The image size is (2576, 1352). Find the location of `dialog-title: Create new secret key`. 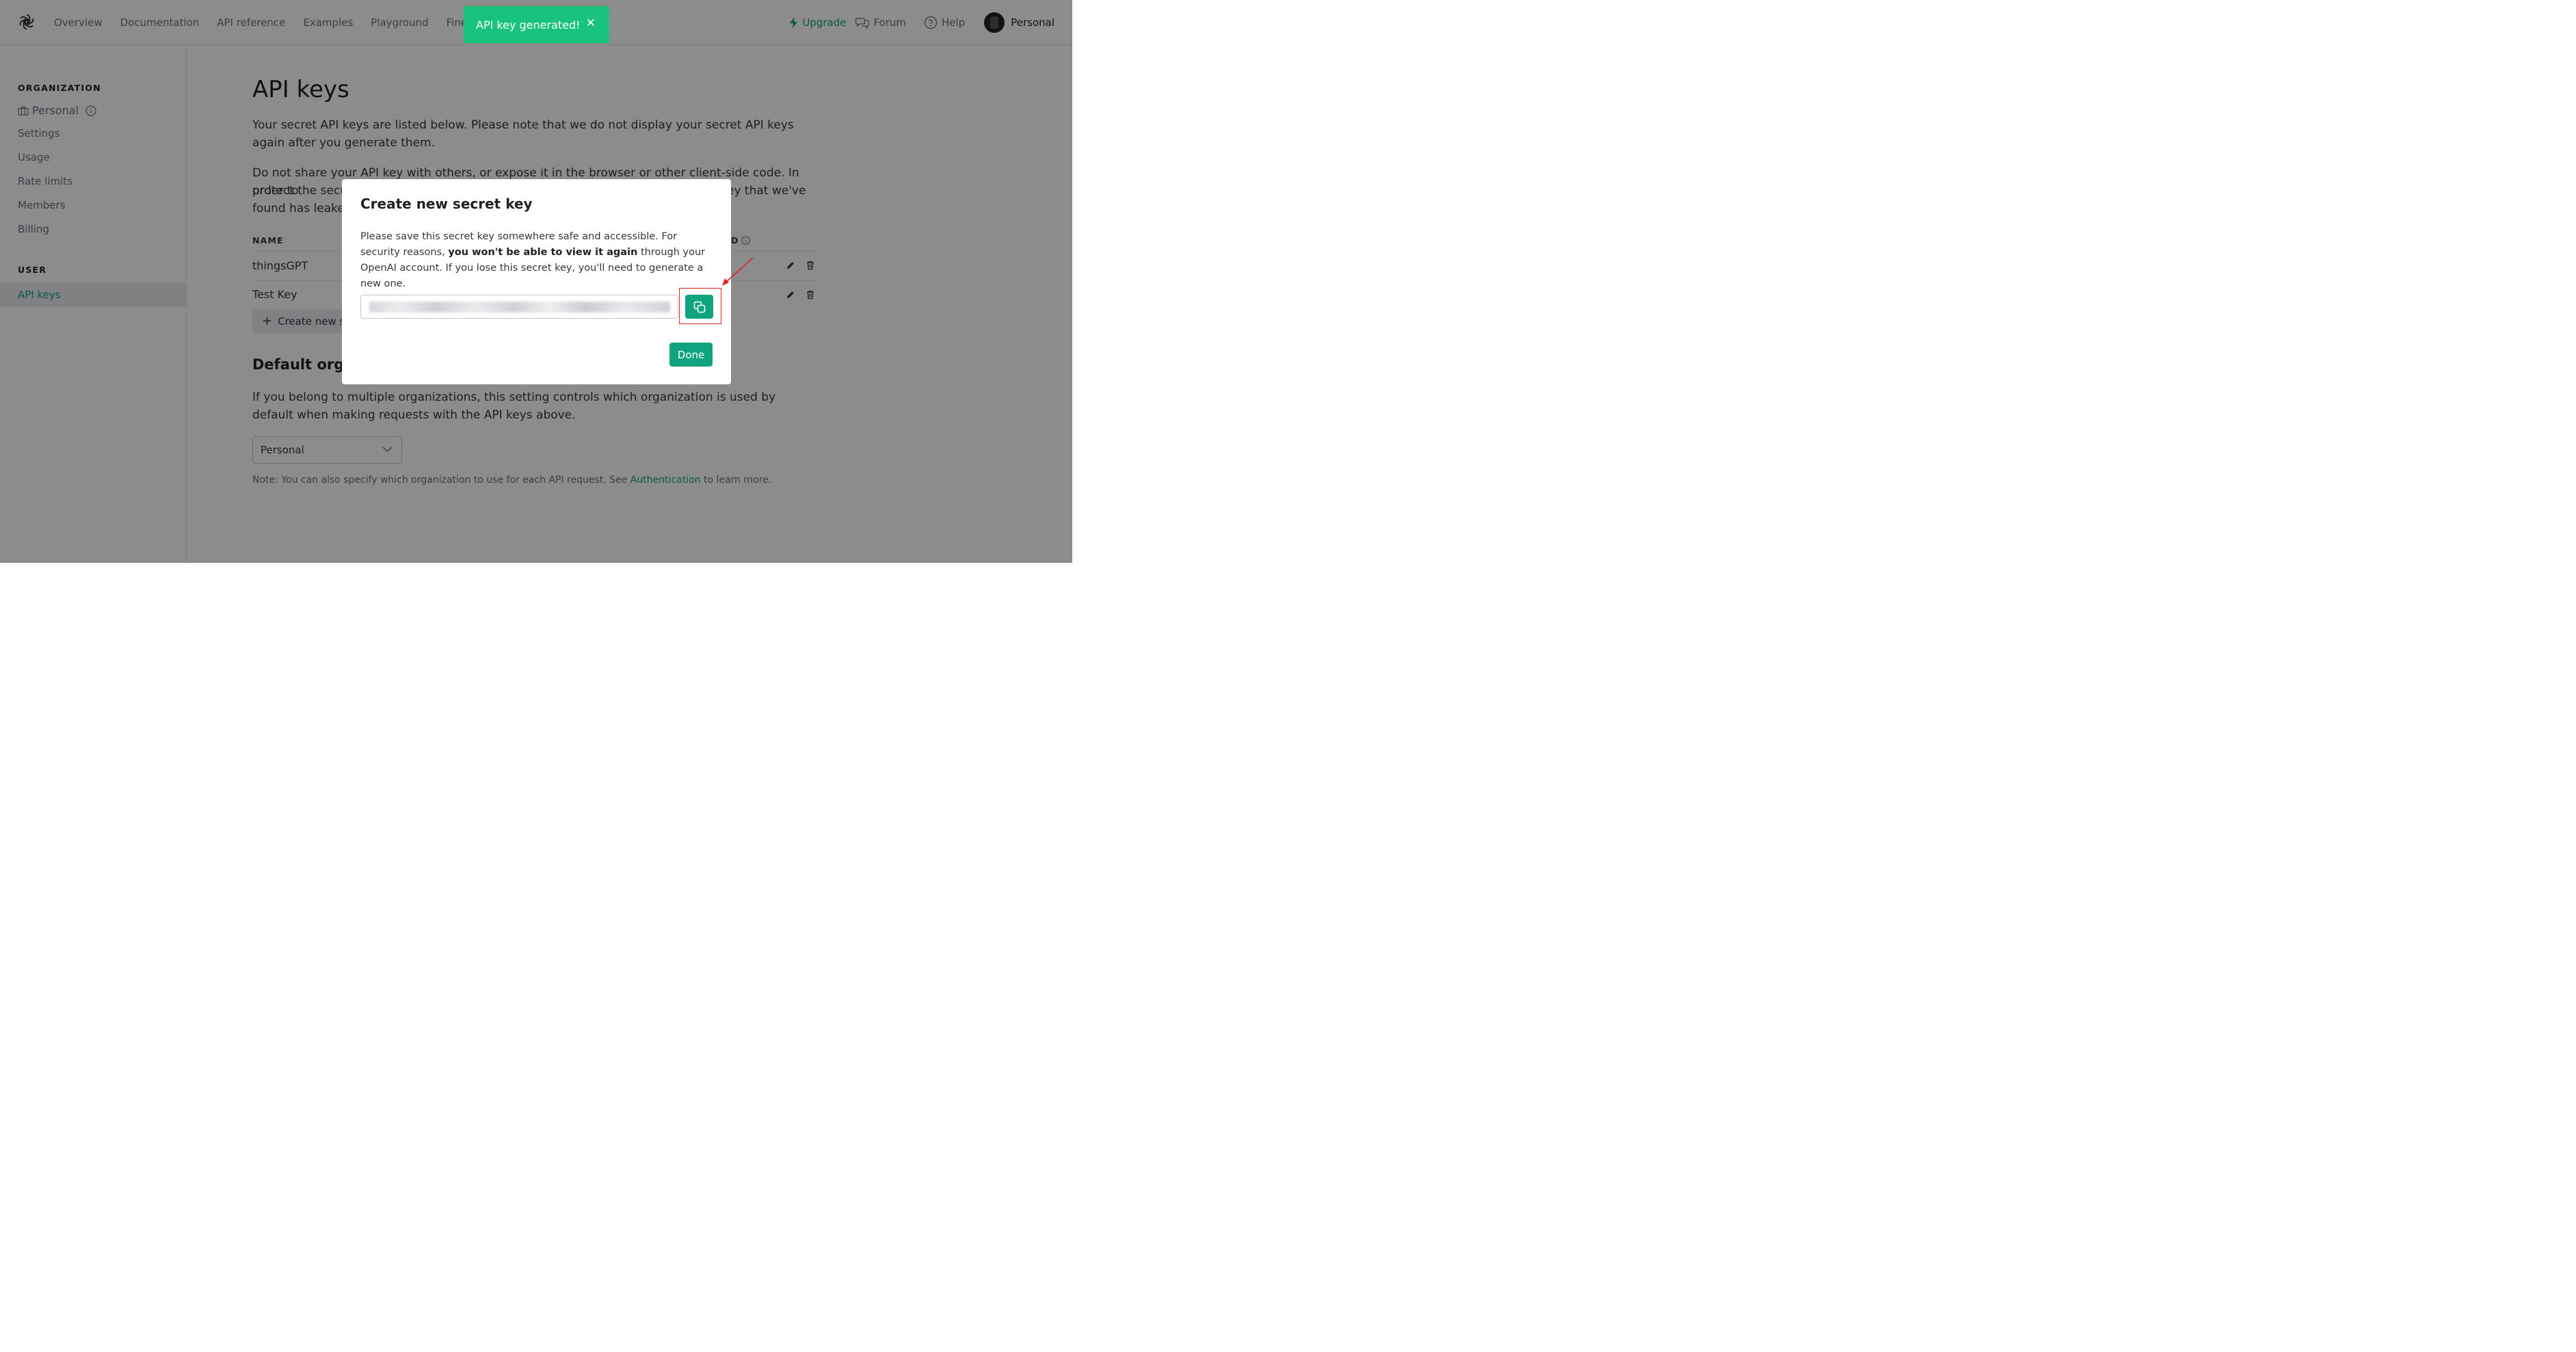

dialog-title: Create new secret key is located at coordinates (446, 204).